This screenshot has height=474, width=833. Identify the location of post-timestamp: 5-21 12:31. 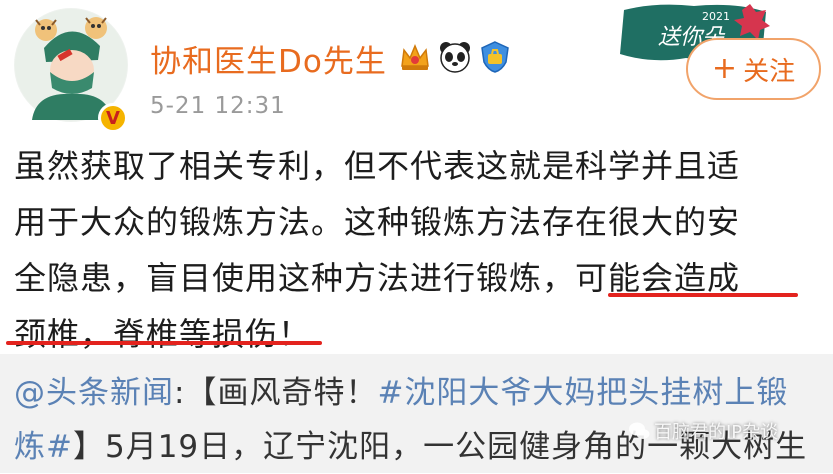
(218, 106).